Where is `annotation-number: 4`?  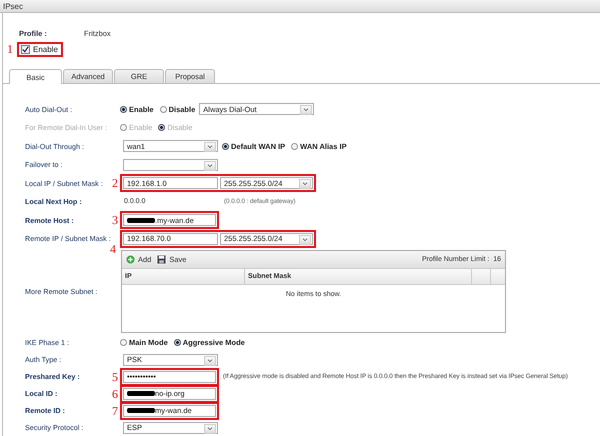
annotation-number: 4 is located at coordinates (113, 249).